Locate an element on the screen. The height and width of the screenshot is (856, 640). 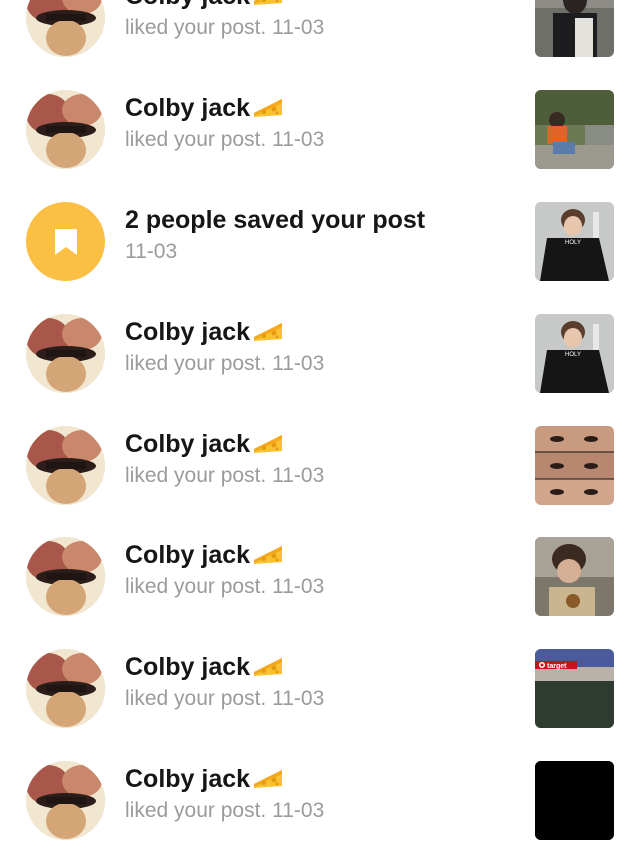
bookmark-icon-badge is located at coordinates (65, 241).